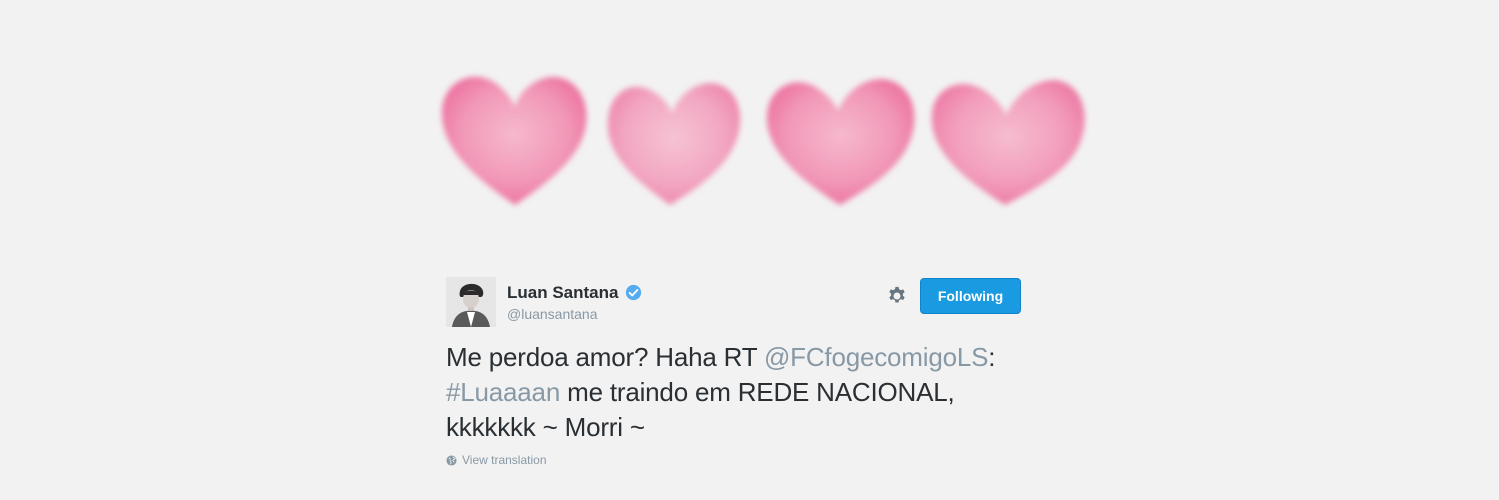 This screenshot has height=500, width=1499. I want to click on avatar, so click(471, 302).